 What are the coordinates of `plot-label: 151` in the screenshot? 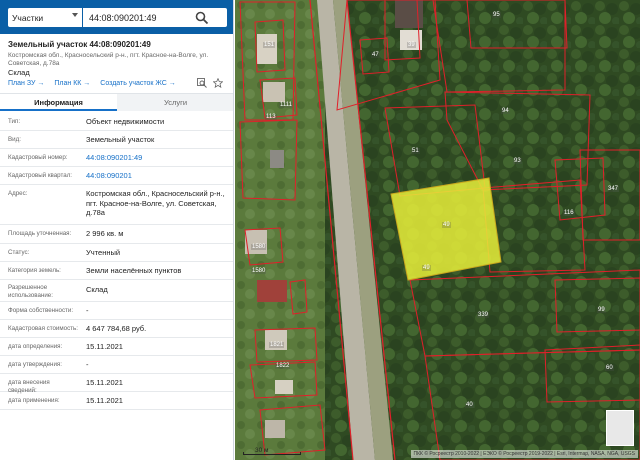 It's located at (269, 45).